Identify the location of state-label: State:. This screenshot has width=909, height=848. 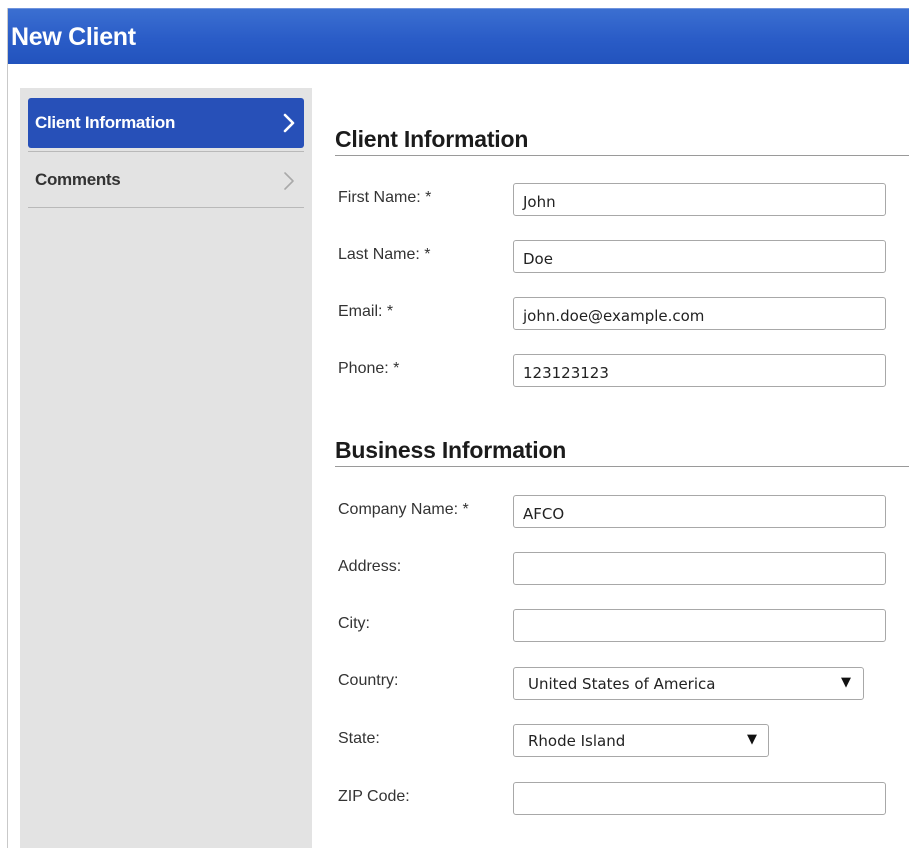
(359, 738).